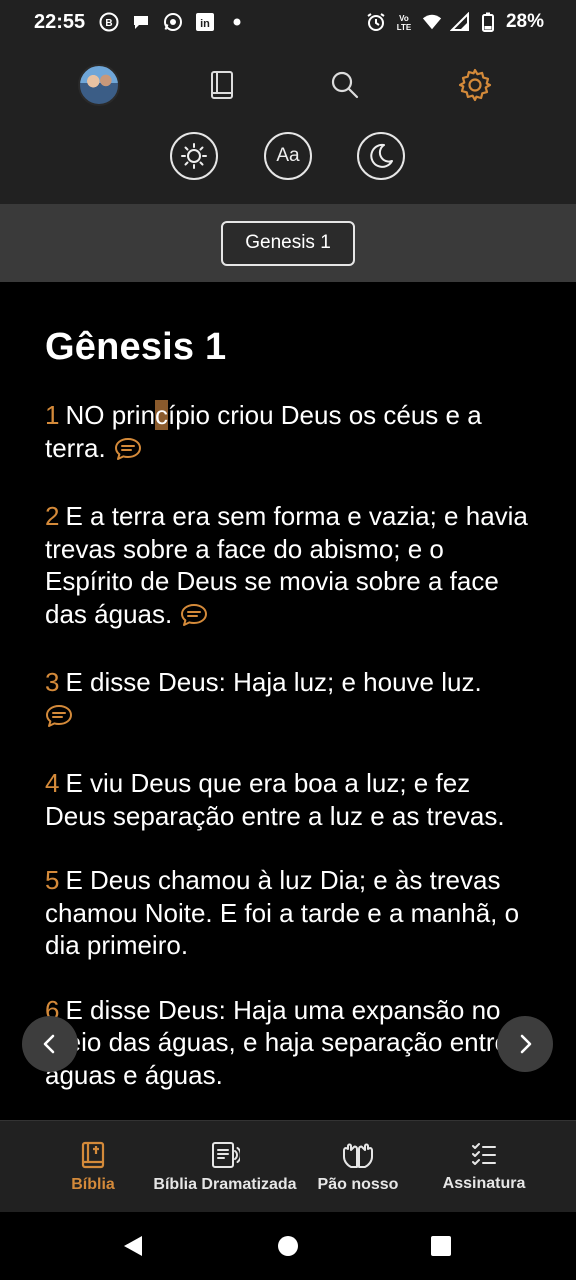 The height and width of the screenshot is (1280, 576). What do you see at coordinates (273, 682) in the screenshot?
I see `verse-text: E disse Deus: Haja luz; e houve luz.` at bounding box center [273, 682].